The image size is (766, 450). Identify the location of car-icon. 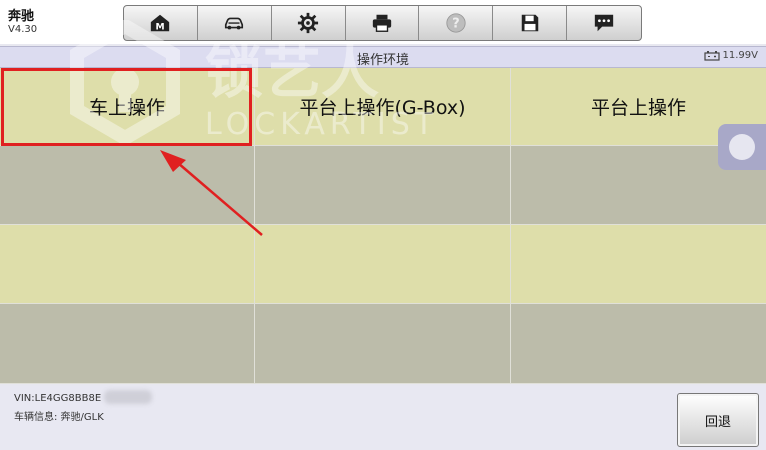
(234, 23).